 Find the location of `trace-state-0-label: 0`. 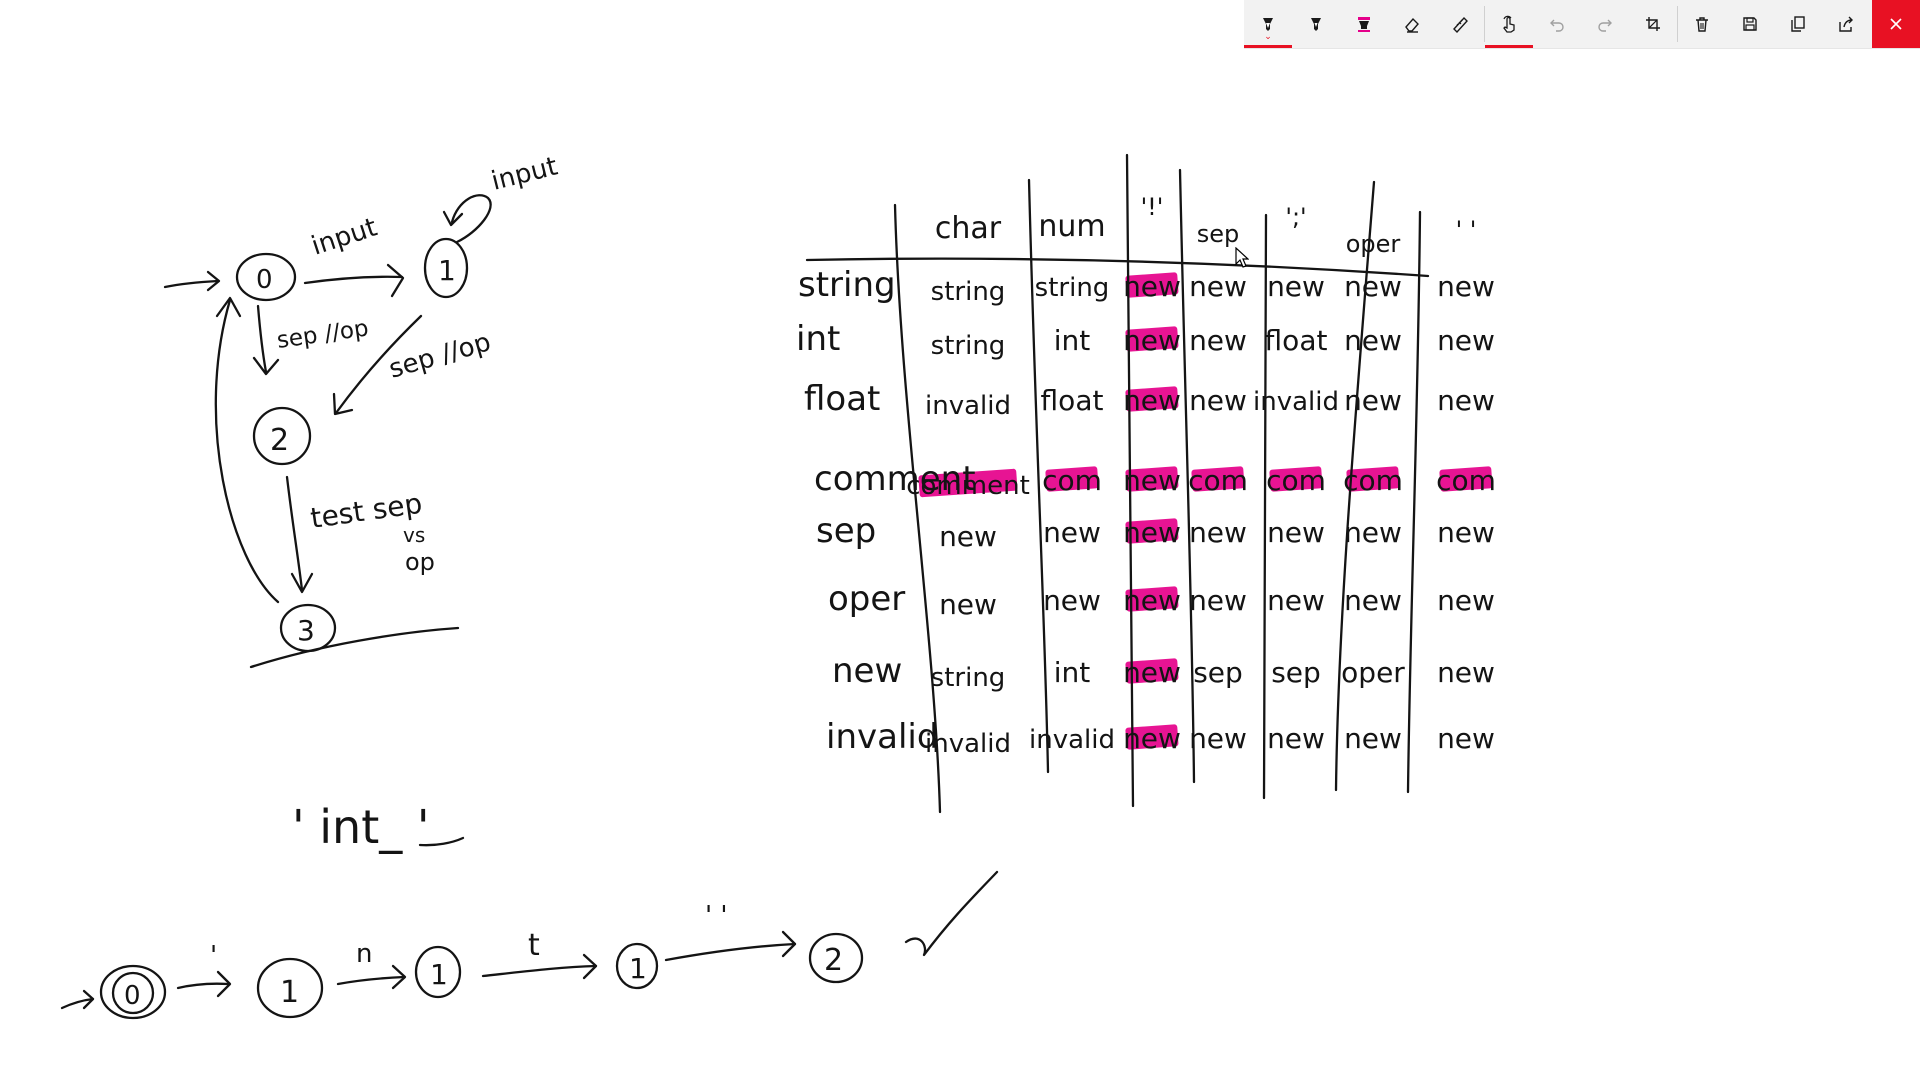

trace-state-0-label: 0 is located at coordinates (132, 996).